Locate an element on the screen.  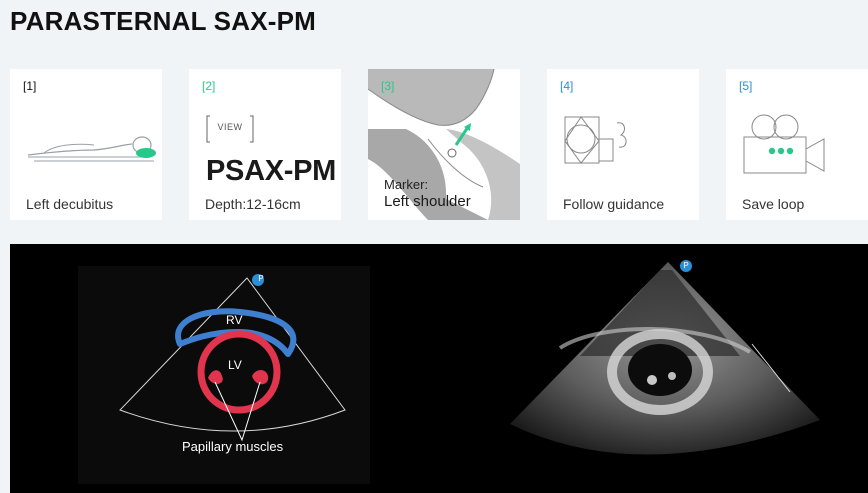
page-title: PARASTERNAL SAX-PM is located at coordinates (163, 21).